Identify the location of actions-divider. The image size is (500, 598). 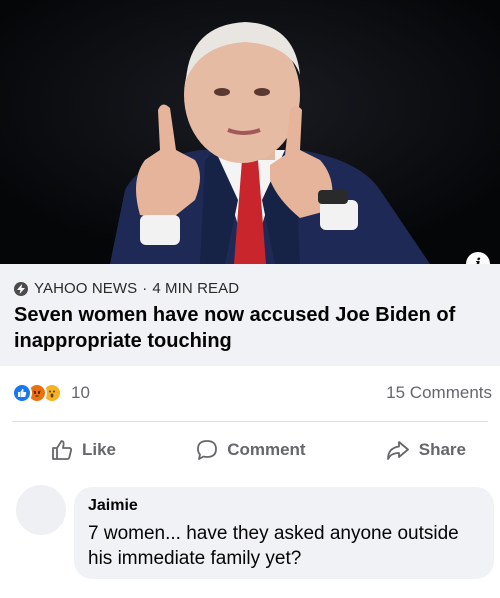
(250, 421).